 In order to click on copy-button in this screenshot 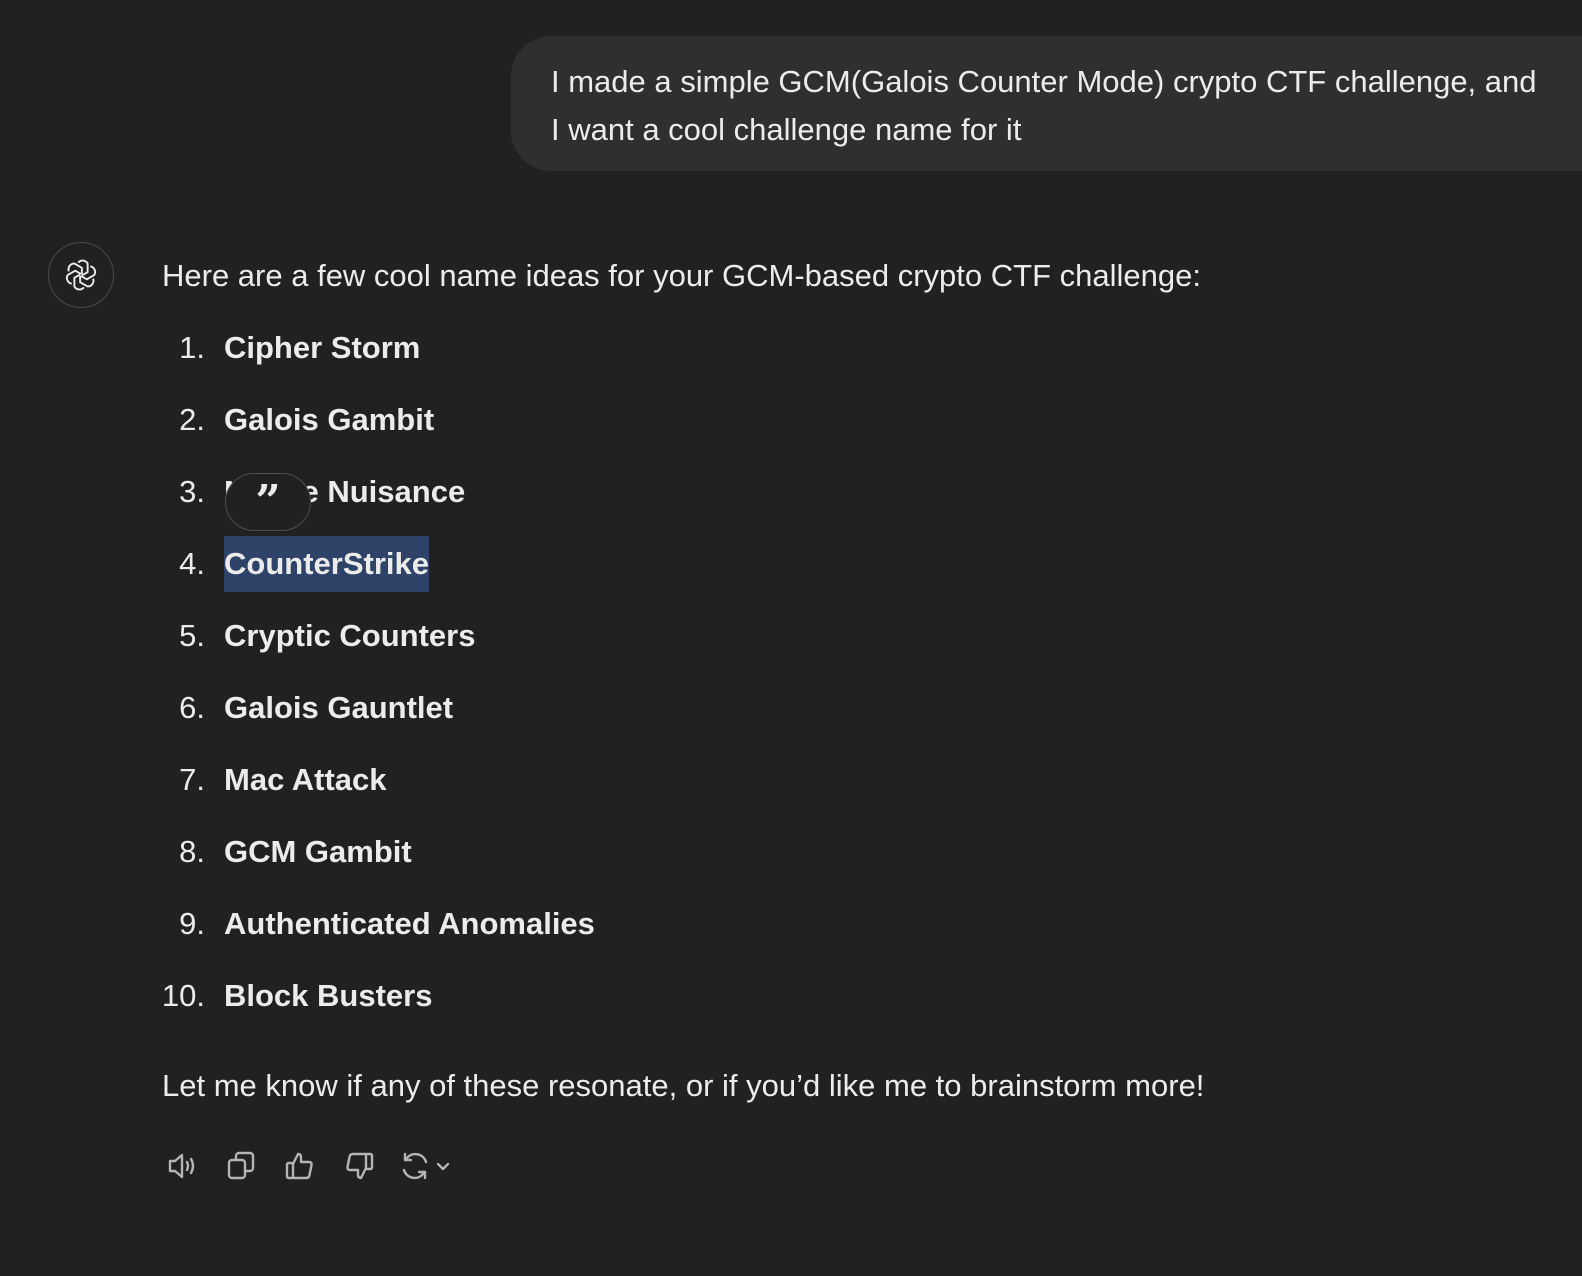, I will do `click(241, 1166)`.